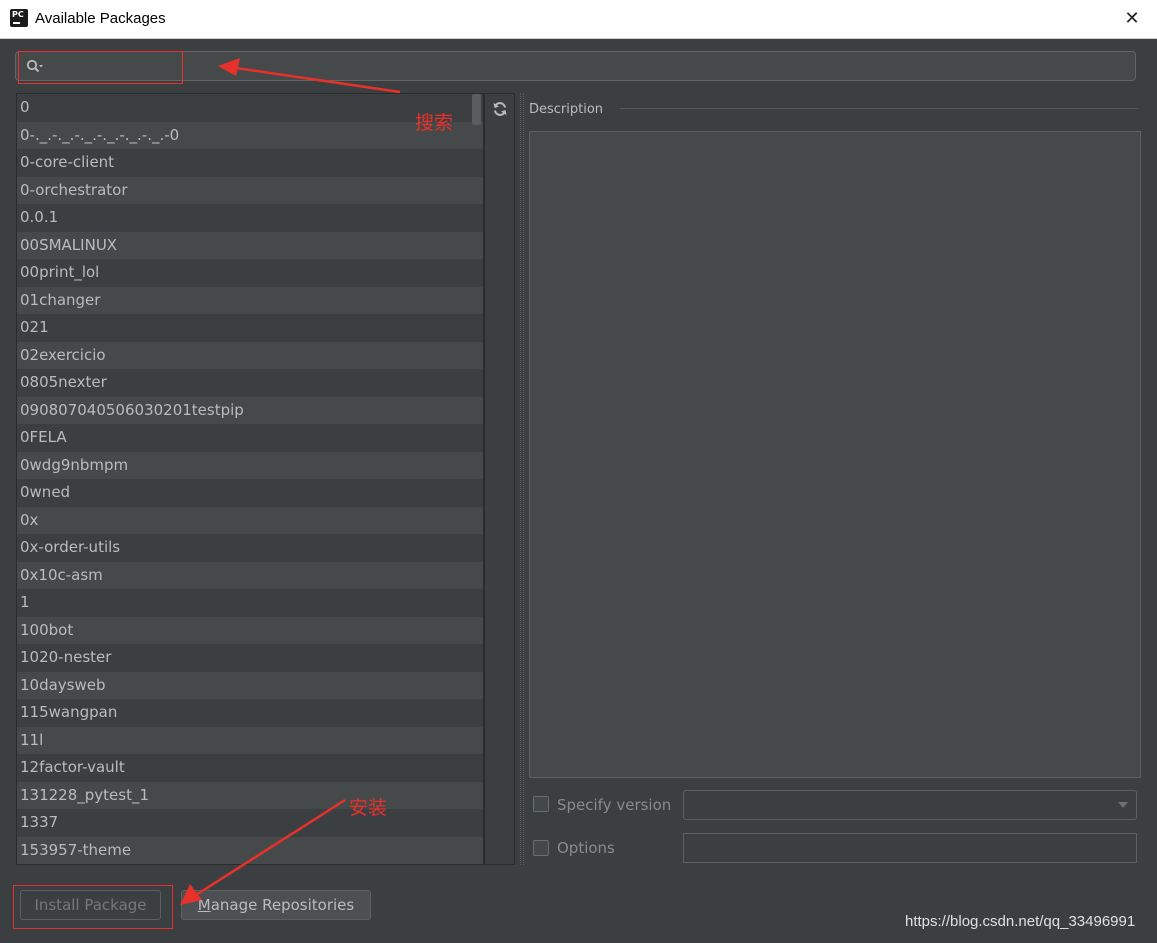  What do you see at coordinates (250, 520) in the screenshot?
I see `package-list-item: 0x` at bounding box center [250, 520].